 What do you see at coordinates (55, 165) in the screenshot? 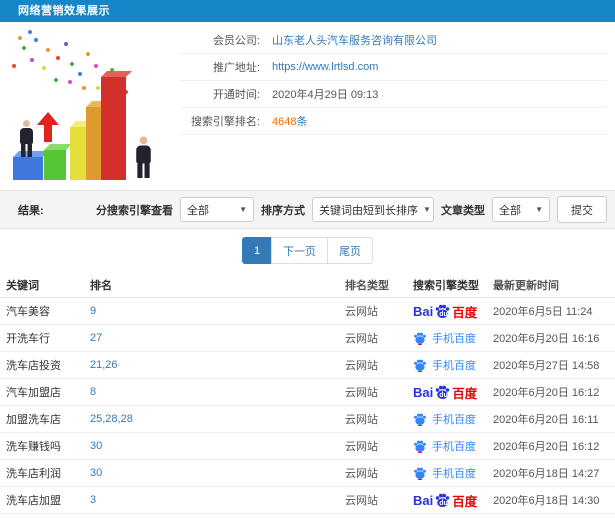
I see `illustration-bar-green` at bounding box center [55, 165].